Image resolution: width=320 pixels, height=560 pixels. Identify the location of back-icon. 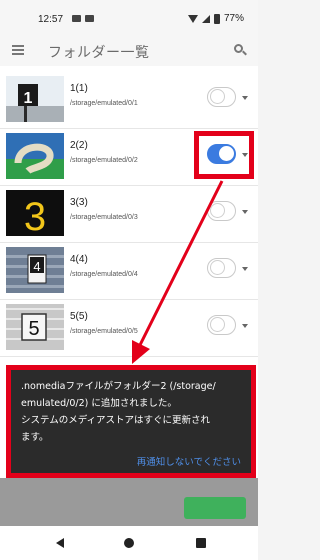
(60, 543).